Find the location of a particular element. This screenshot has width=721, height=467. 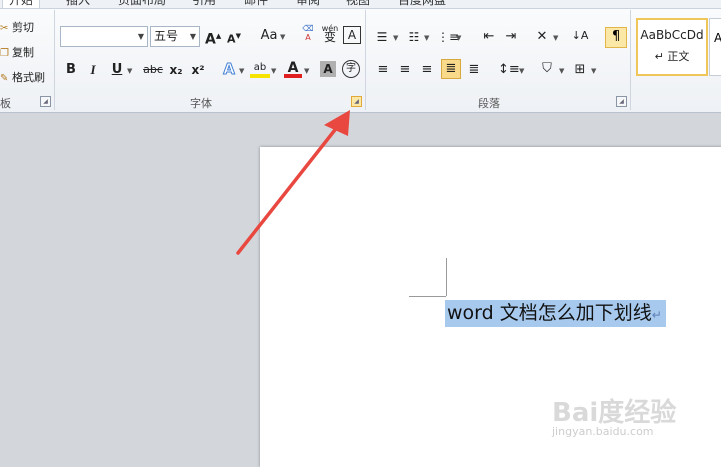

annotation-arrow is located at coordinates (293, 182).